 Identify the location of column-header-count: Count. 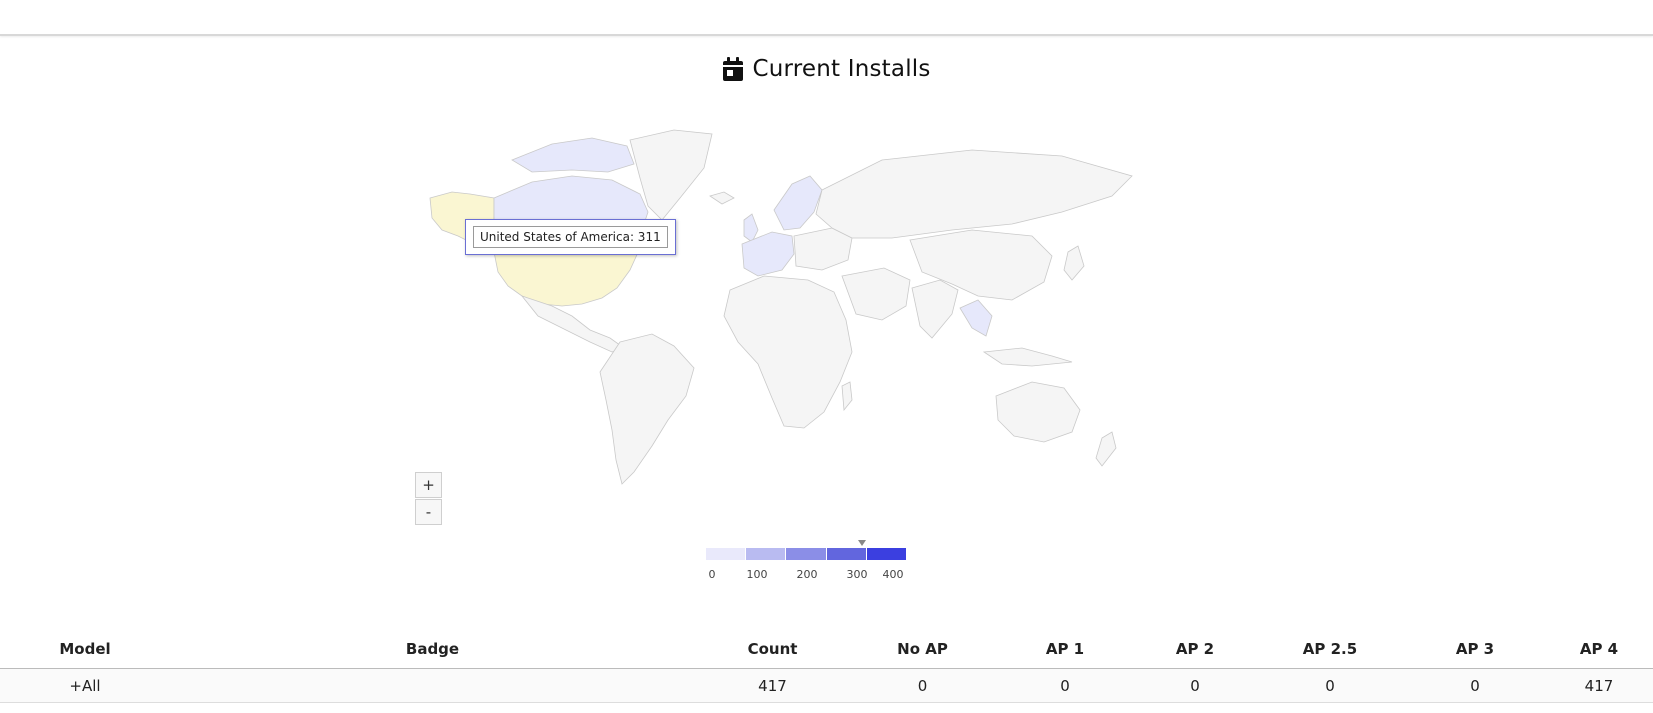
(772, 649).